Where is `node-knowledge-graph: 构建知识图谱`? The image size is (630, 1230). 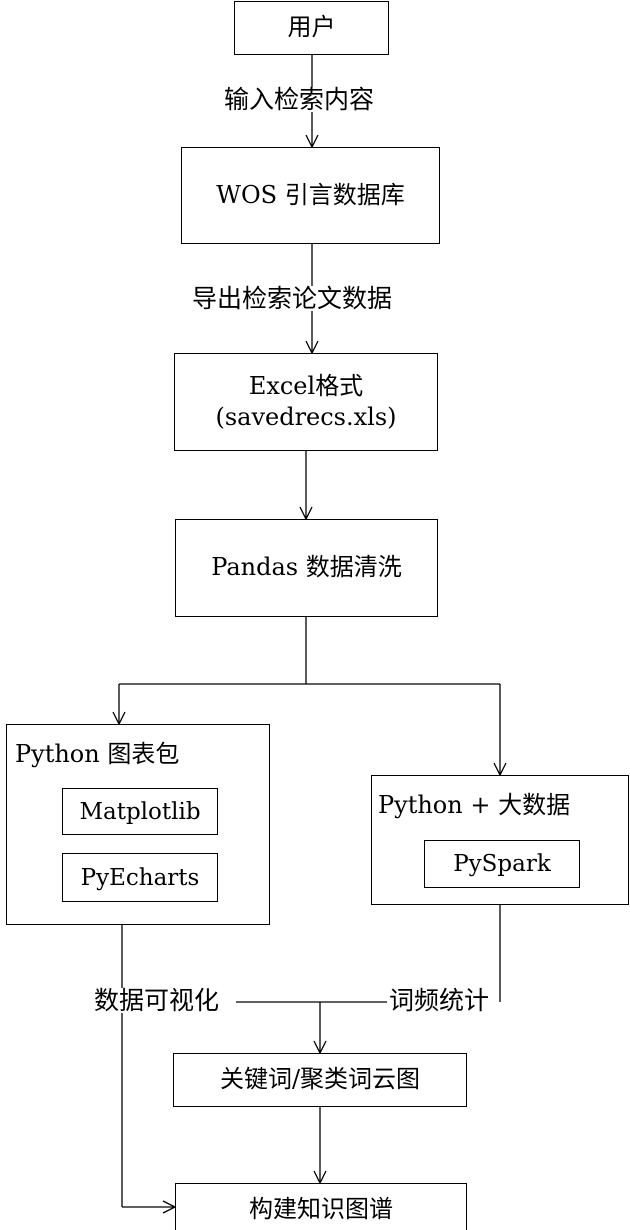 node-knowledge-graph: 构建知识图谱 is located at coordinates (321, 1206).